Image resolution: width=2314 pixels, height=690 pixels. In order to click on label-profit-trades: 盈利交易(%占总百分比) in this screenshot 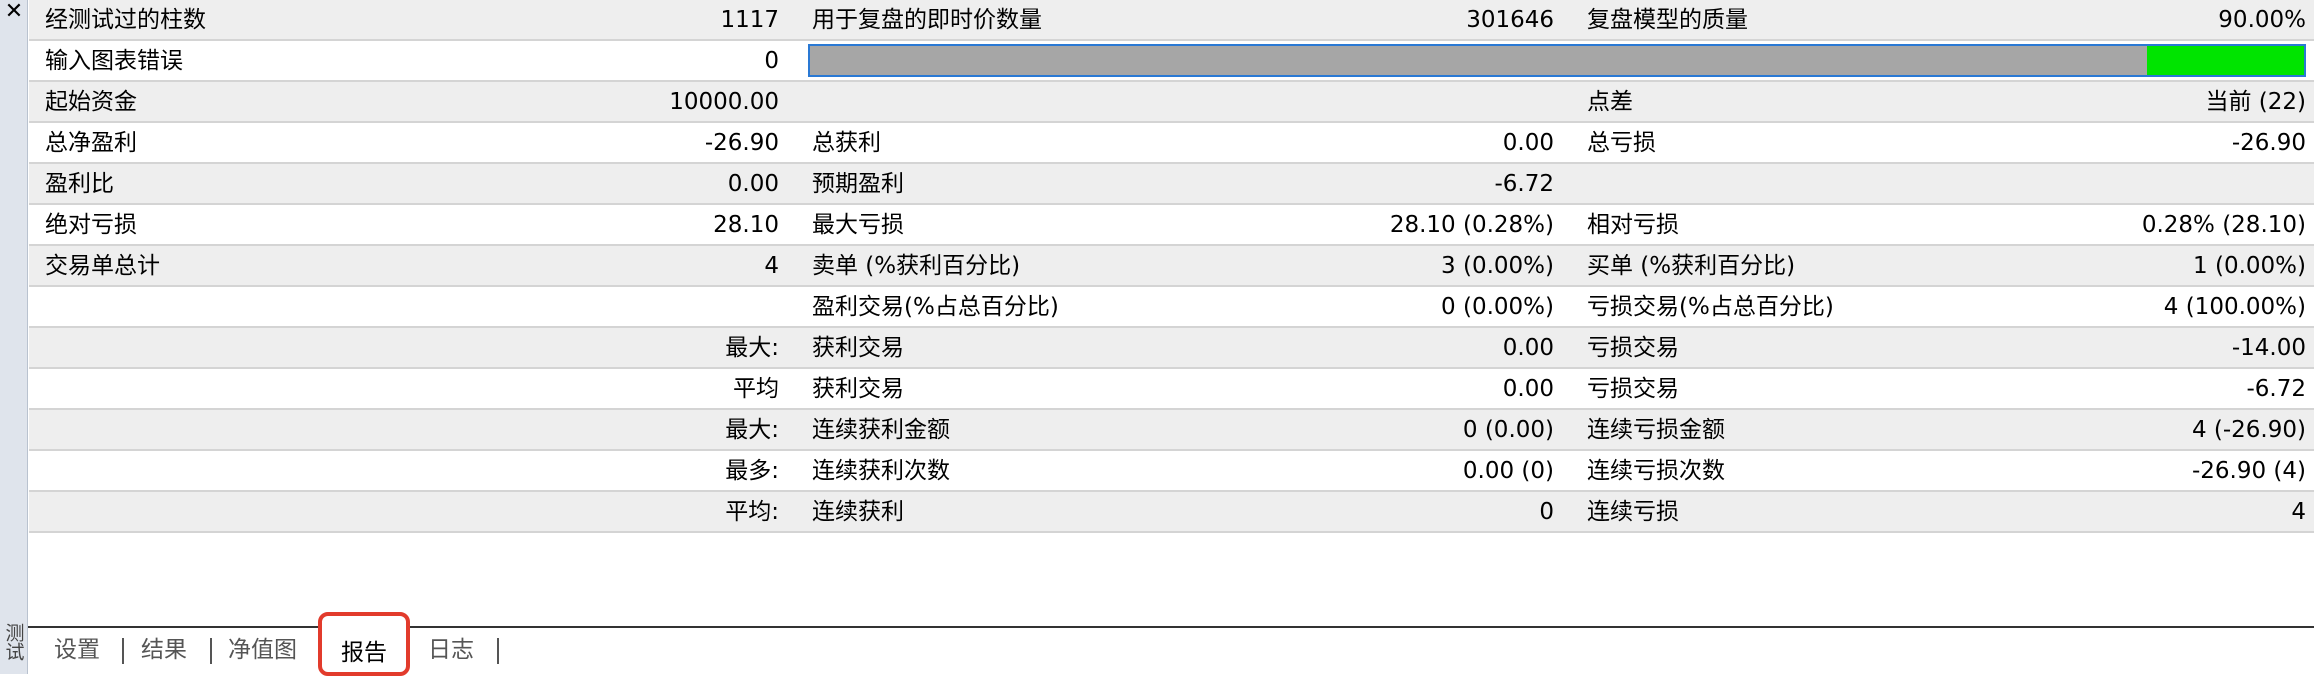, I will do `click(935, 307)`.